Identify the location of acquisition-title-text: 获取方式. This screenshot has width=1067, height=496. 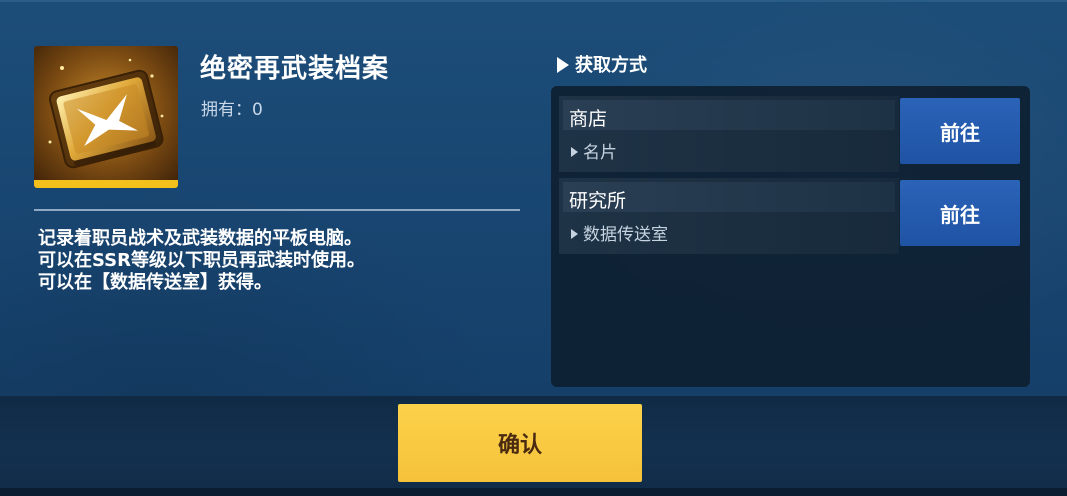
(611, 65).